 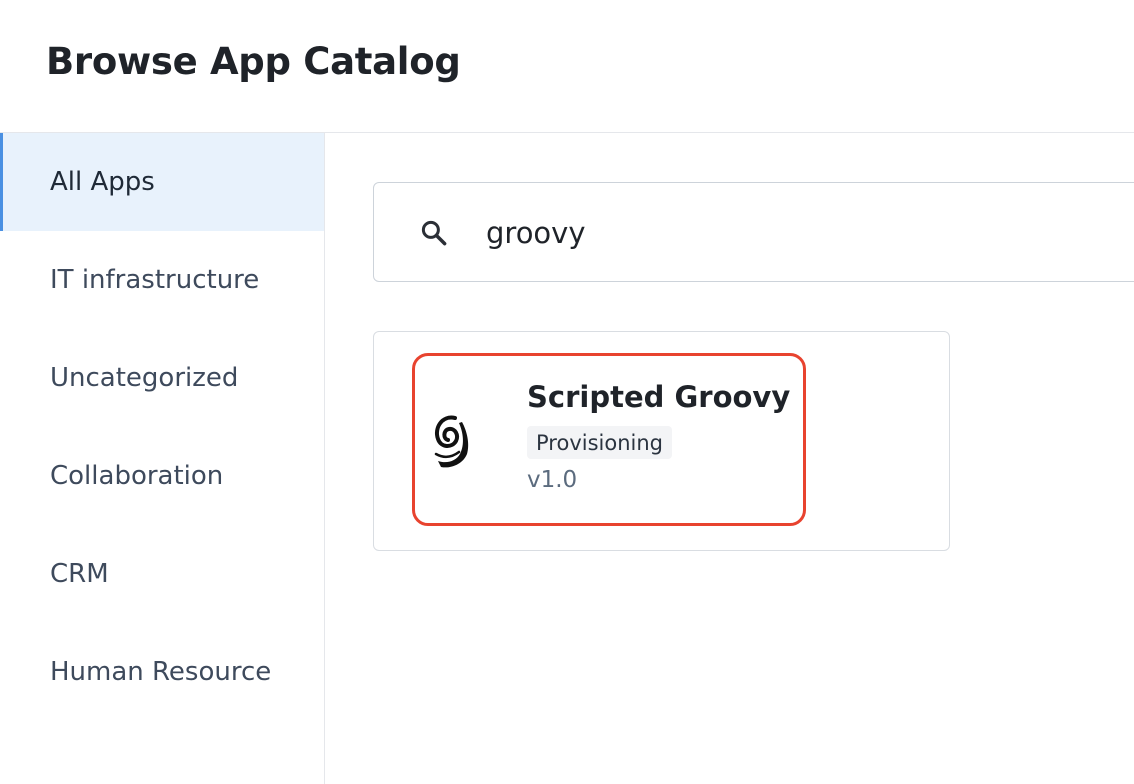 What do you see at coordinates (253, 61) in the screenshot?
I see `page-title: Browse App Catalog` at bounding box center [253, 61].